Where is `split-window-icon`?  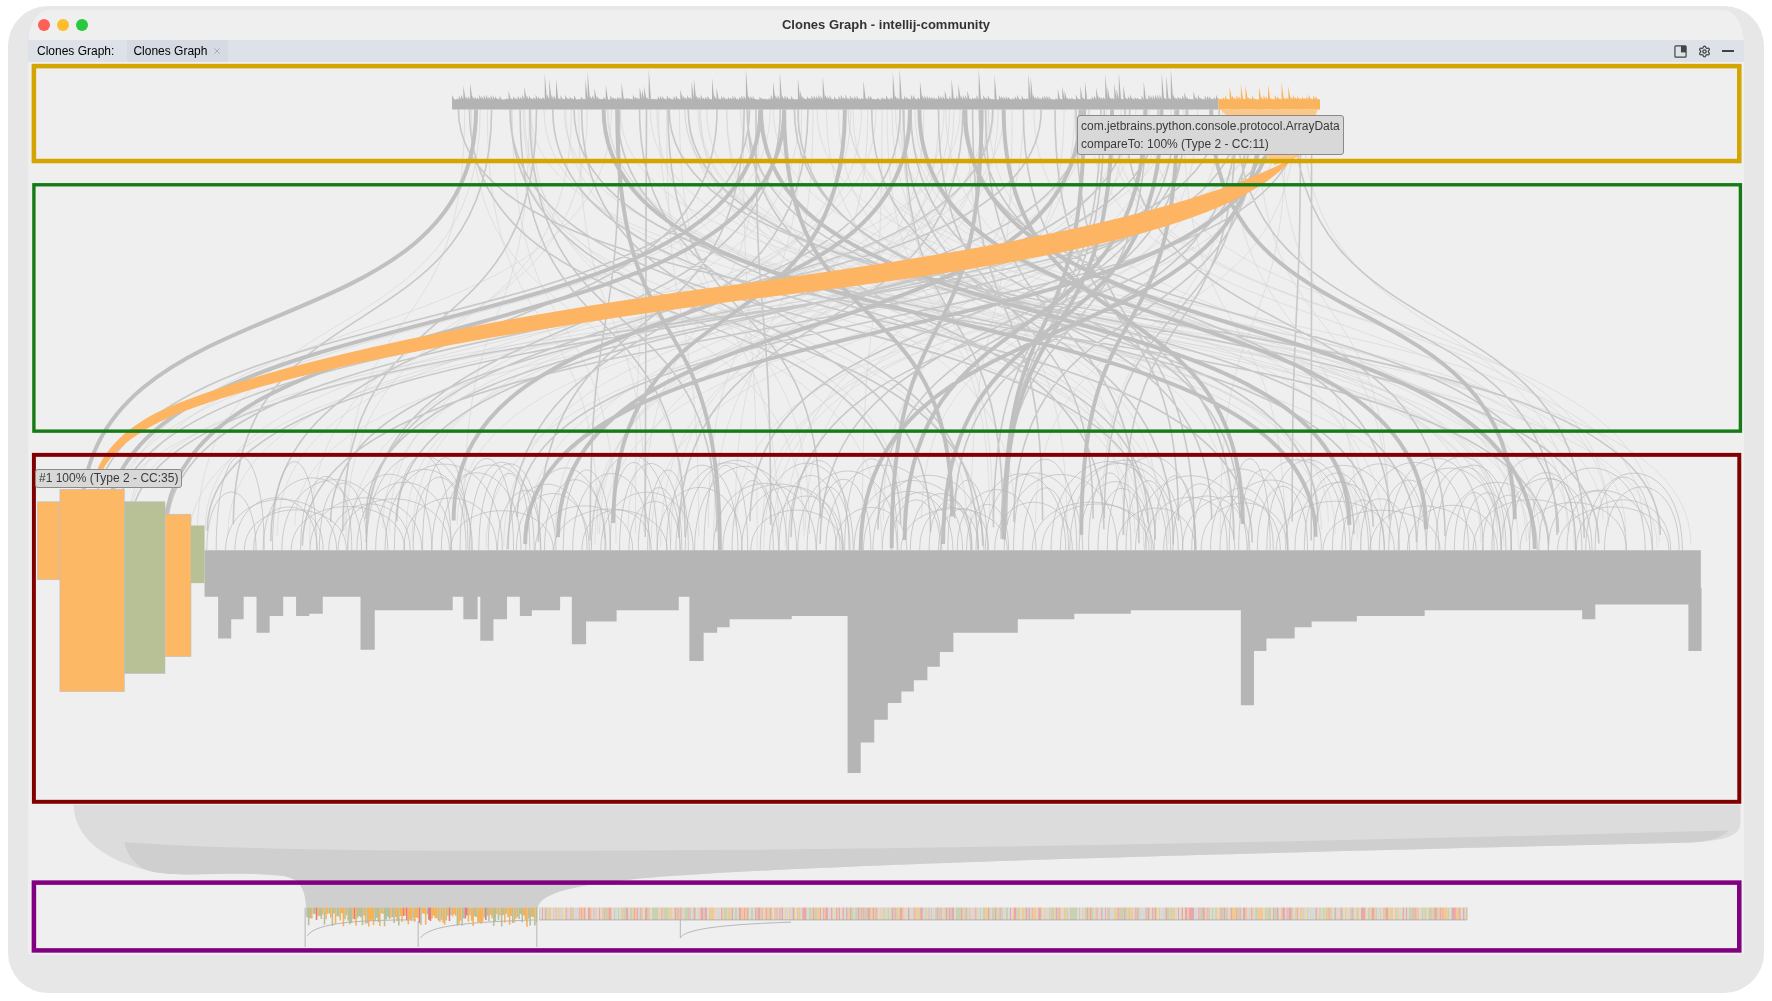
split-window-icon is located at coordinates (1680, 51).